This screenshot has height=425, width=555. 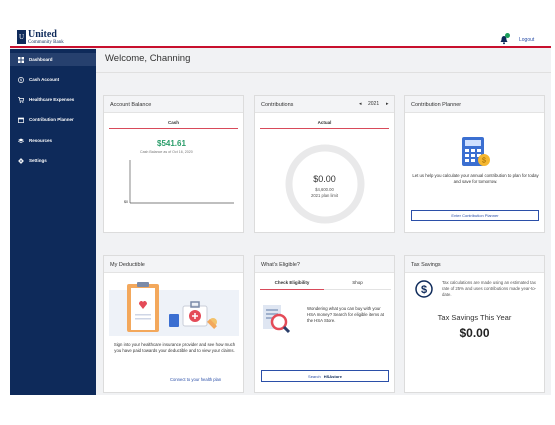 I want to click on sidebar-item-dashboard: Dashboard, so click(x=53, y=59).